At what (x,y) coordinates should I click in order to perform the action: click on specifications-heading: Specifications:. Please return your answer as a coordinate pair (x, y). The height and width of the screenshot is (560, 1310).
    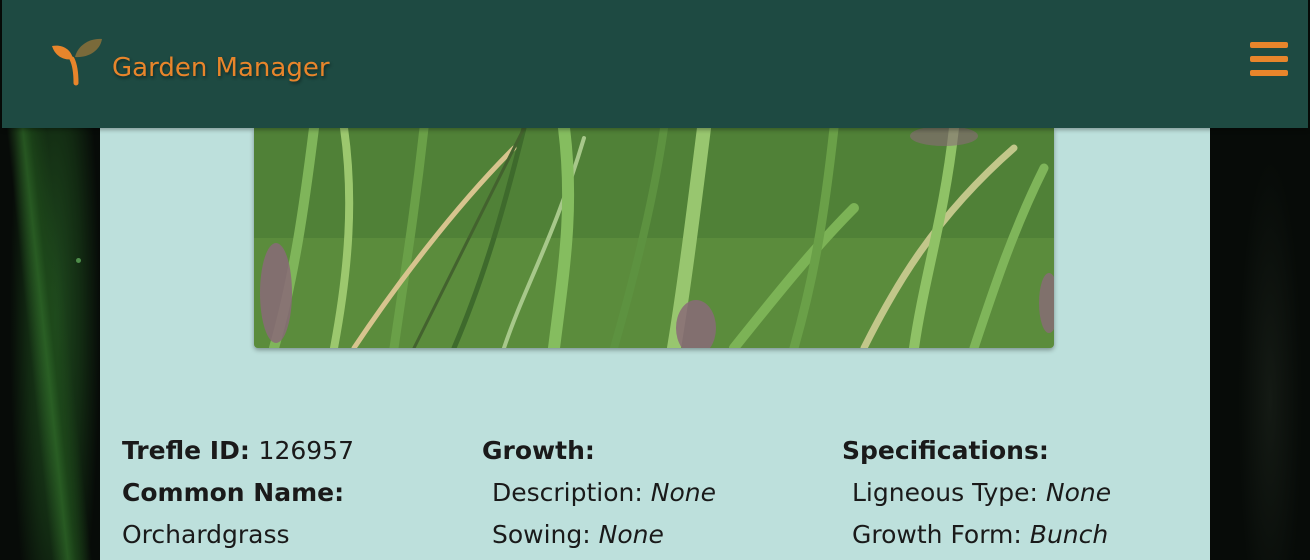
    Looking at the image, I should click on (945, 450).